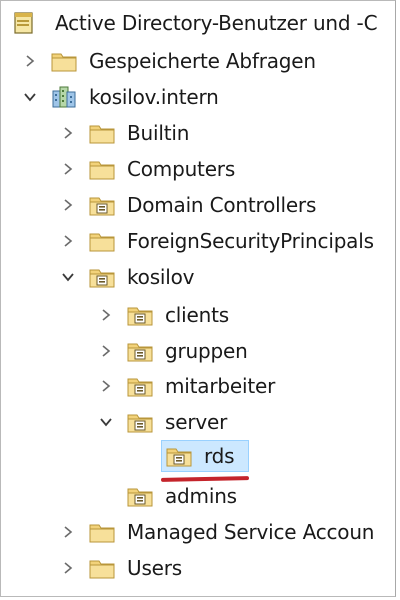  I want to click on tree-item-label: Users, so click(155, 568).